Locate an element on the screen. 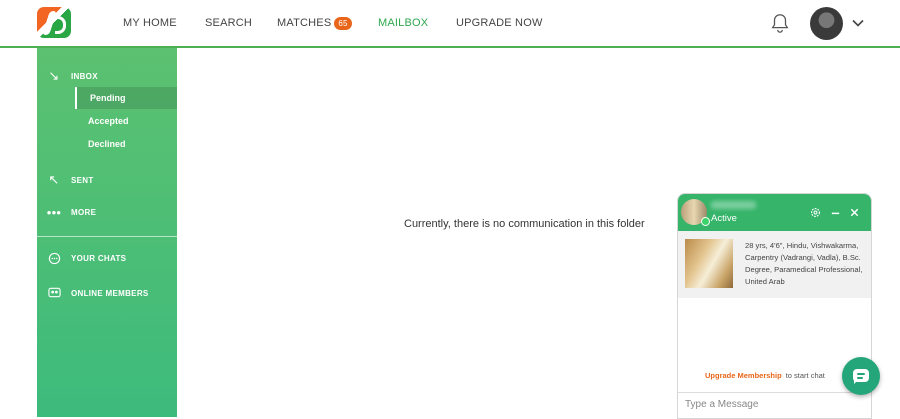 The width and height of the screenshot is (900, 419). sidebar-sent-label: SENT is located at coordinates (82, 180).